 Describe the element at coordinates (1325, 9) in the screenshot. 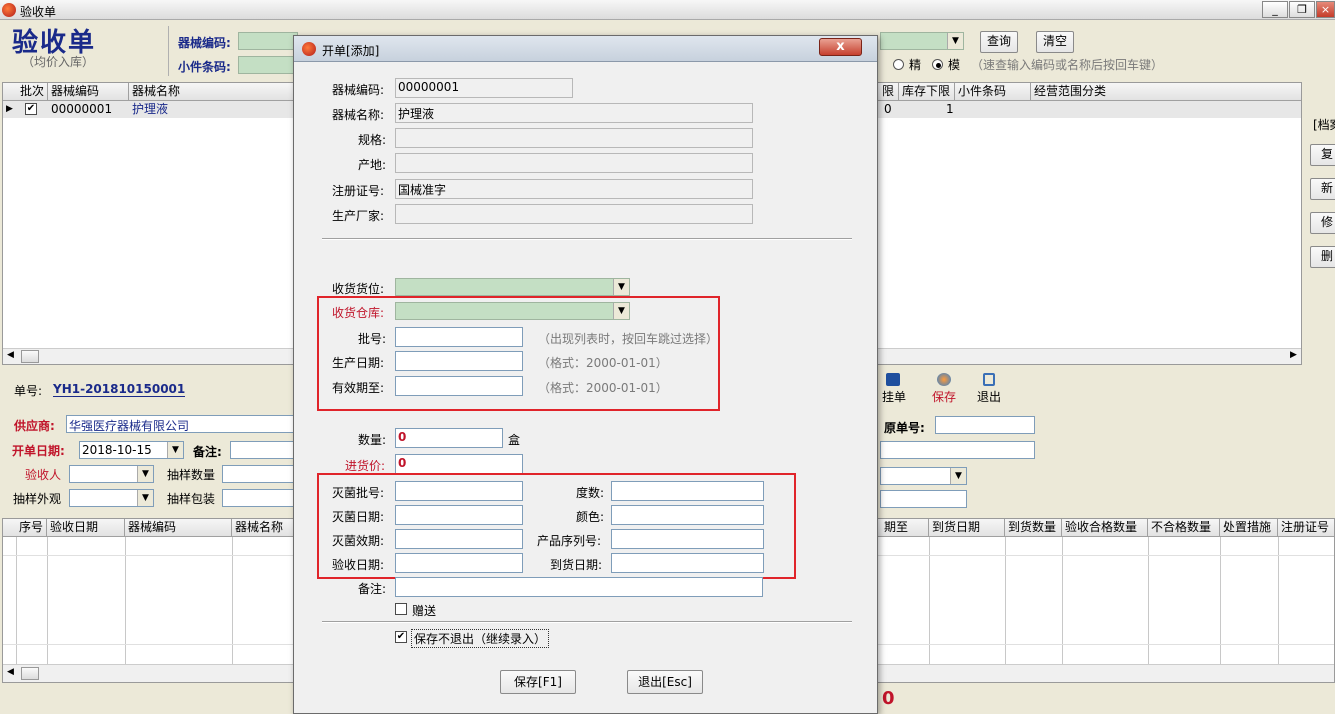

I see `window-close-icon: ×` at that location.